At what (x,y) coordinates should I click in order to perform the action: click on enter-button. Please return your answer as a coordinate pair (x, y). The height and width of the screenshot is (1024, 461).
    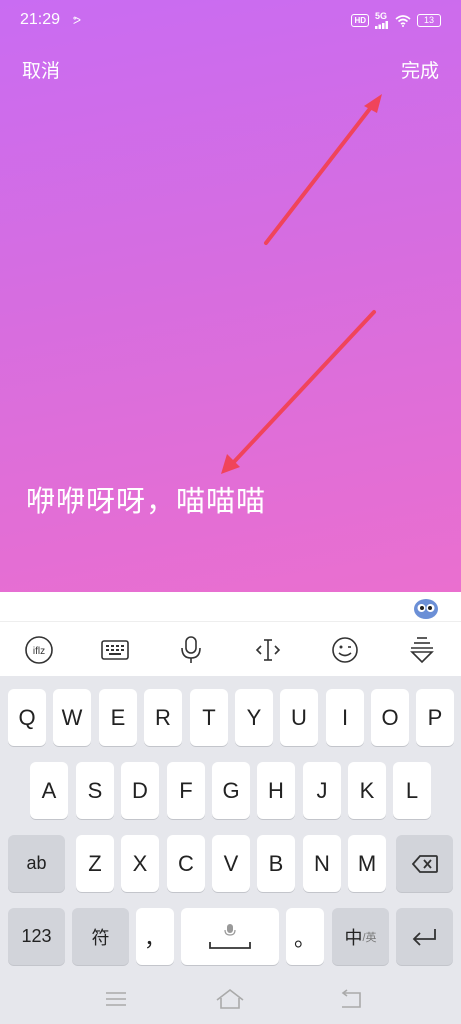
    Looking at the image, I should click on (424, 936).